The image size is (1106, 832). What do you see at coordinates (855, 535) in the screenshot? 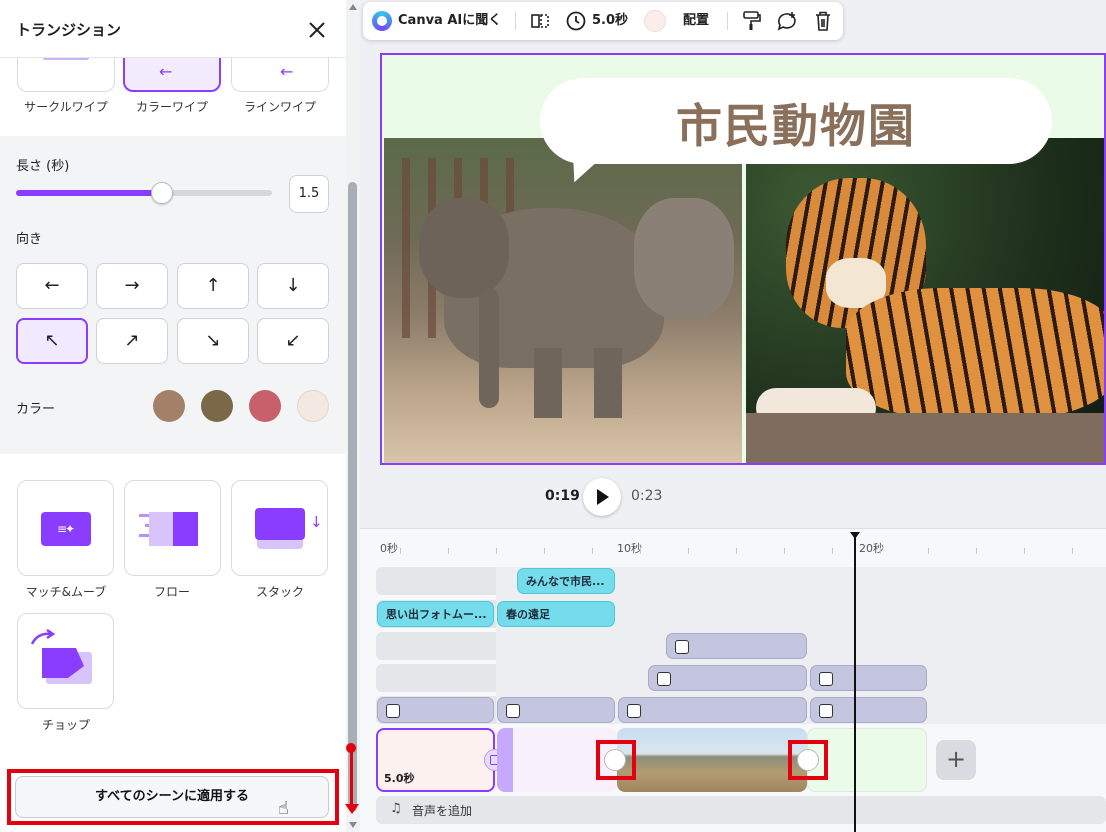
I see `playhead-handle` at bounding box center [855, 535].